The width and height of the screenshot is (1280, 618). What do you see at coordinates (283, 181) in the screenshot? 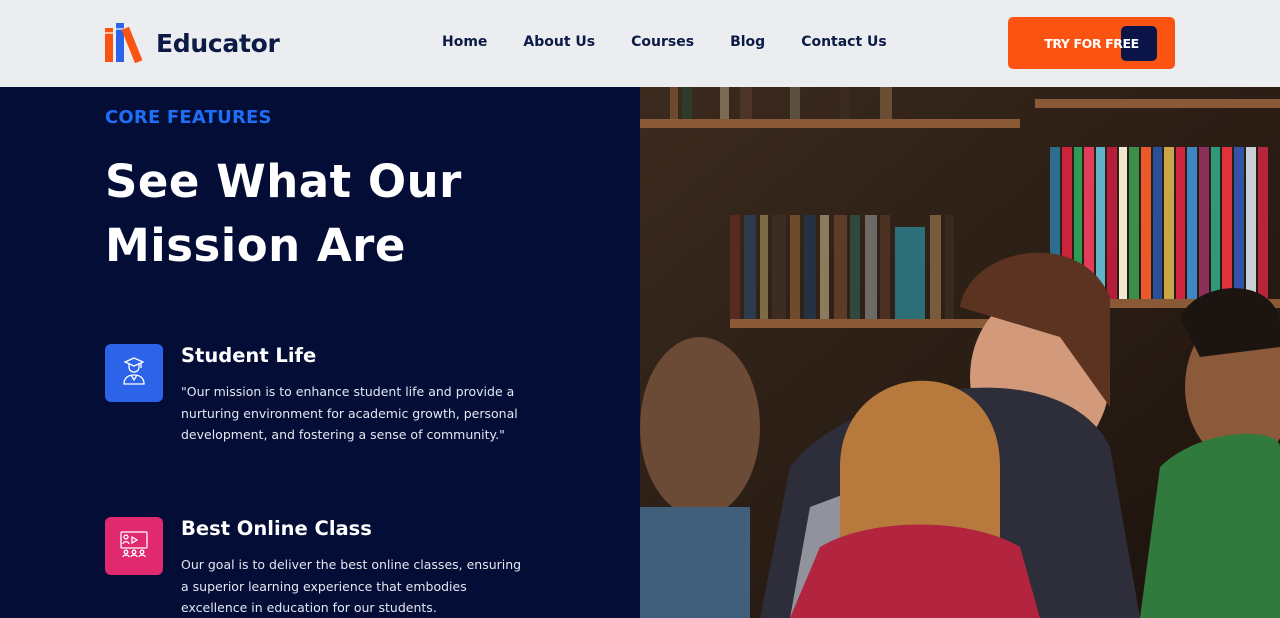
I see `heading-line-1: See What Our` at bounding box center [283, 181].